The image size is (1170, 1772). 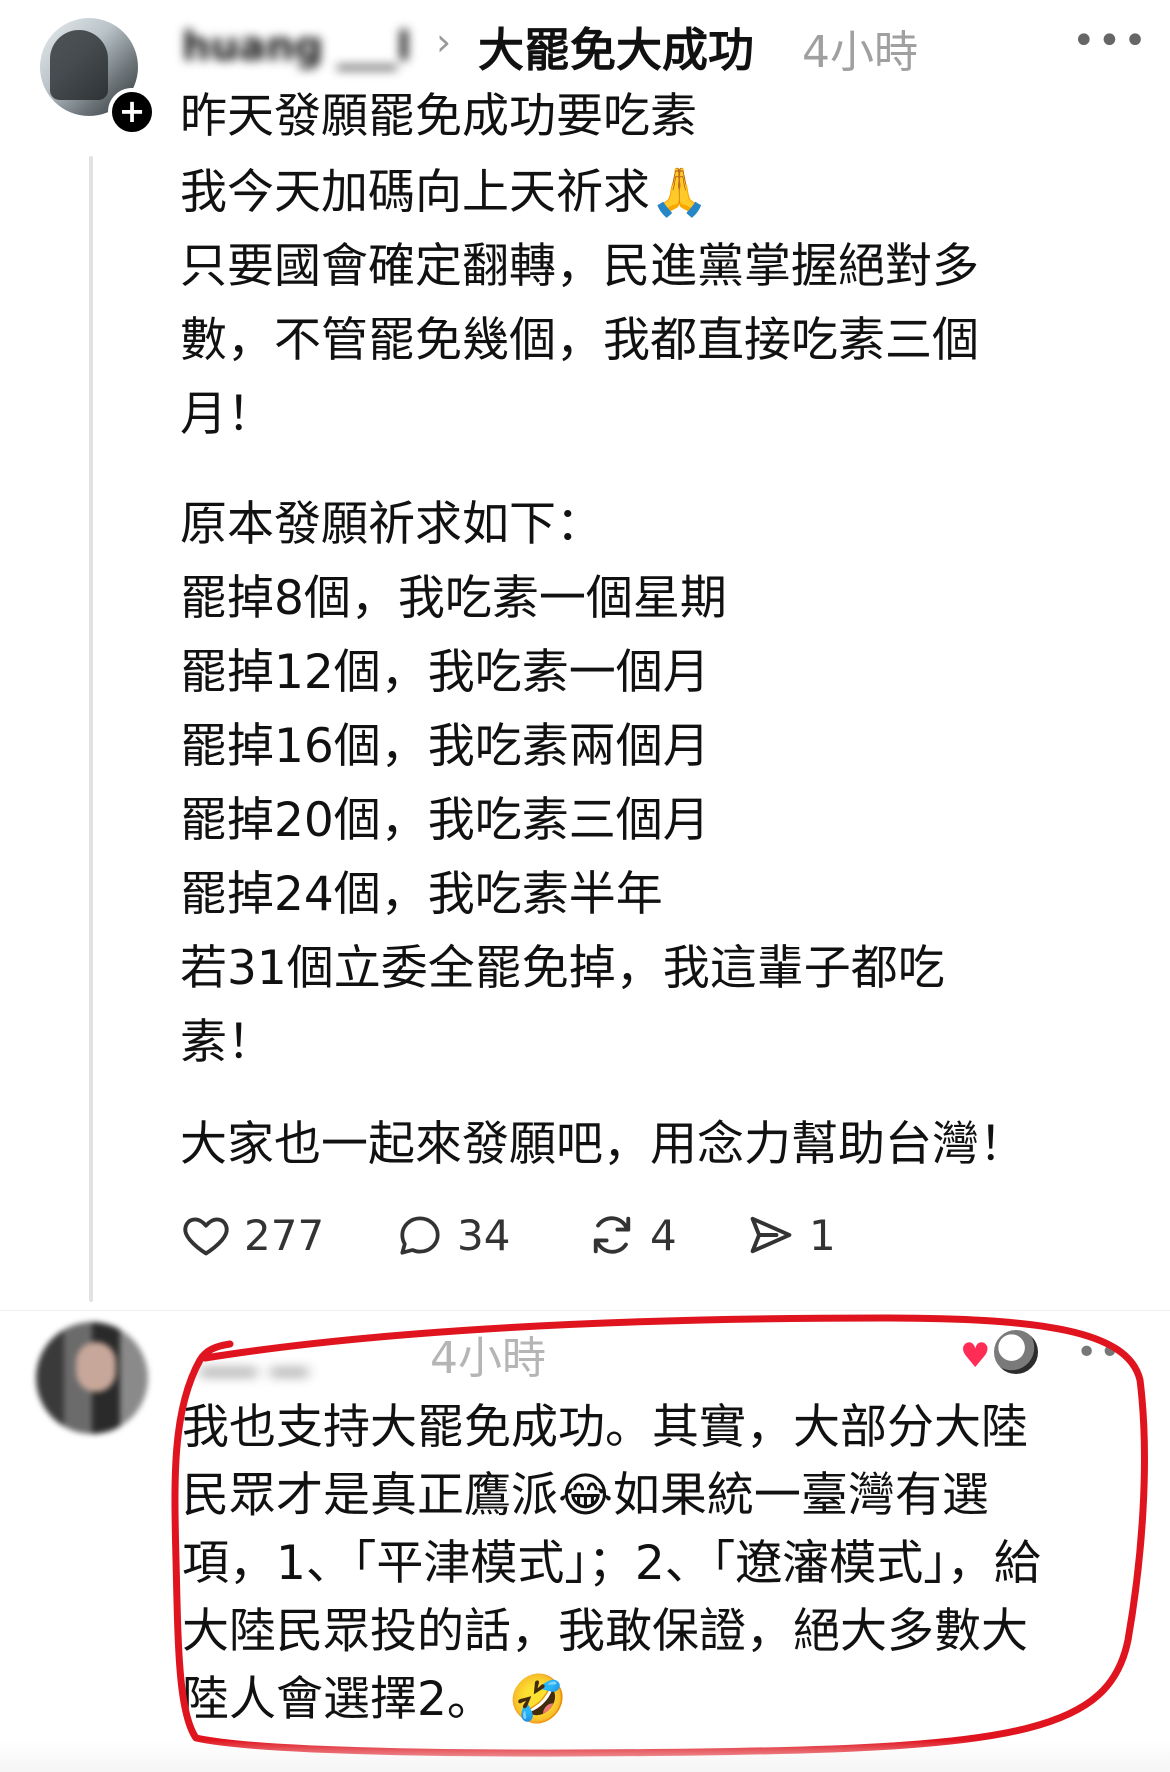 I want to click on post-line: 數，不管罷免幾個，我都直接吃素三個, so click(x=579, y=340).